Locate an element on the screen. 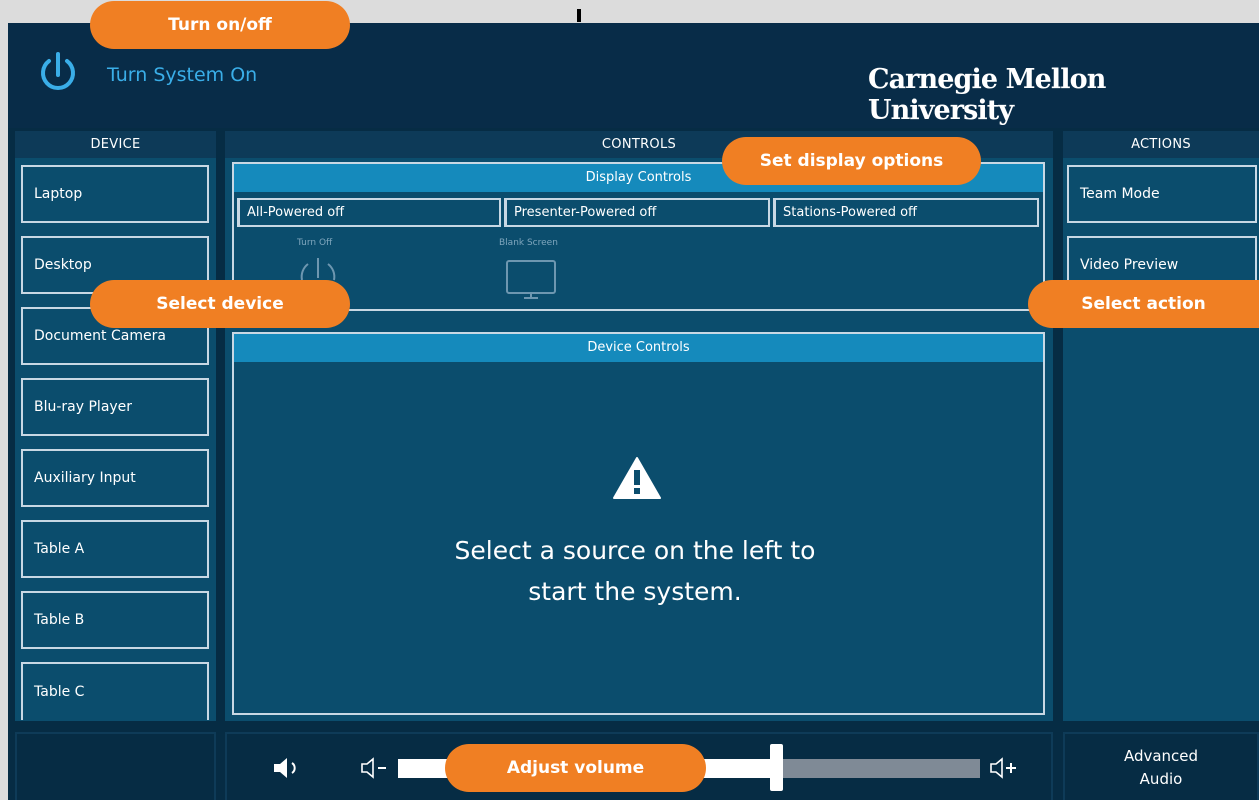 The width and height of the screenshot is (1259, 800). device-column-header: DEVICE is located at coordinates (115, 144).